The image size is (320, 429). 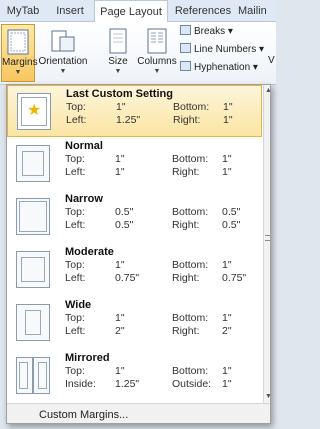 What do you see at coordinates (119, 94) in the screenshot?
I see `preset-name: Last Custom Setting` at bounding box center [119, 94].